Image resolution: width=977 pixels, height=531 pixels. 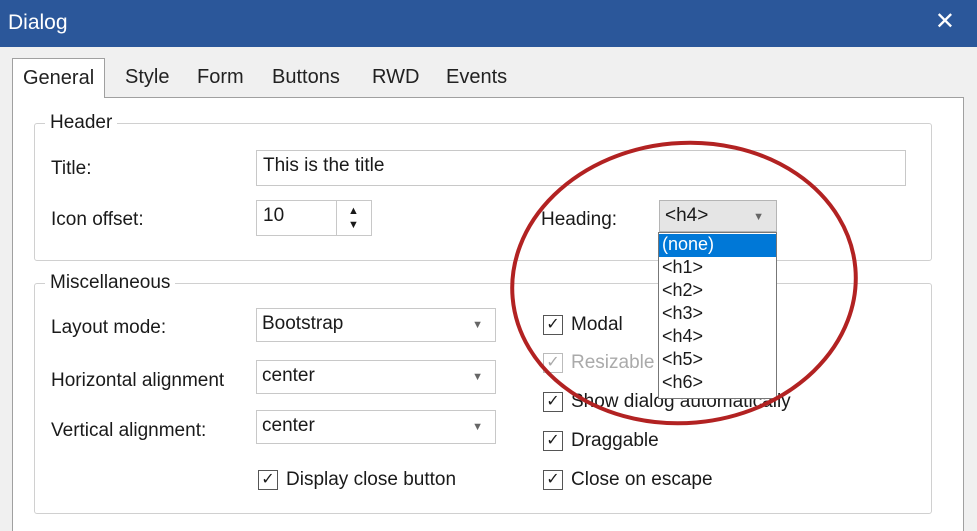 What do you see at coordinates (717, 337) in the screenshot?
I see `dropdown-option: <h4>` at bounding box center [717, 337].